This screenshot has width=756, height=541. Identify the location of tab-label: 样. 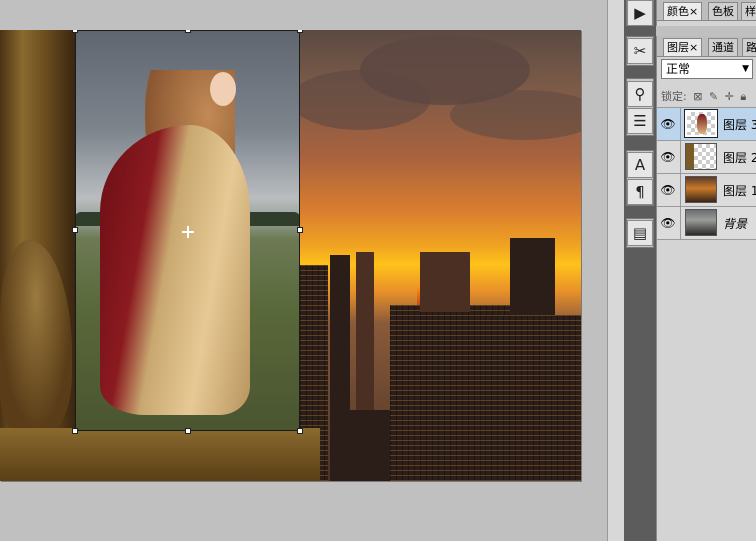
(750, 11).